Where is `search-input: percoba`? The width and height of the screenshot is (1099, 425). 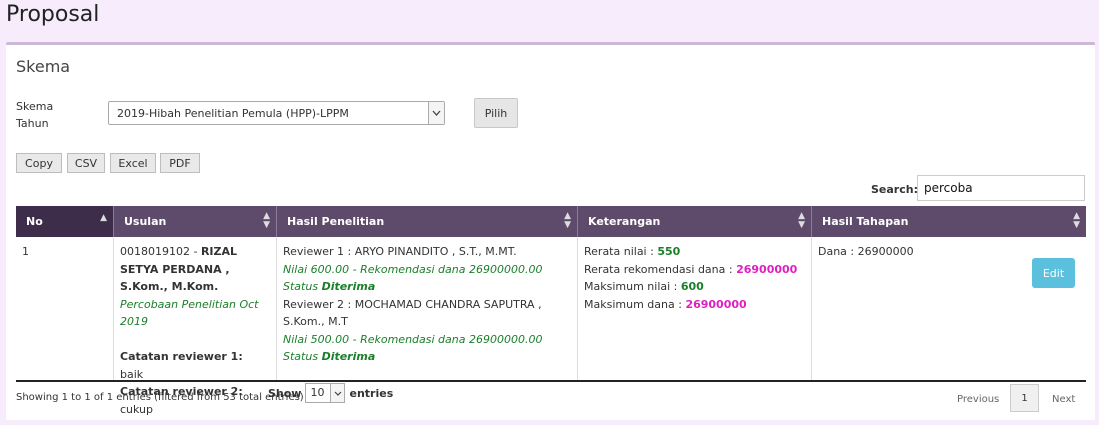
search-input: percoba is located at coordinates (1001, 188).